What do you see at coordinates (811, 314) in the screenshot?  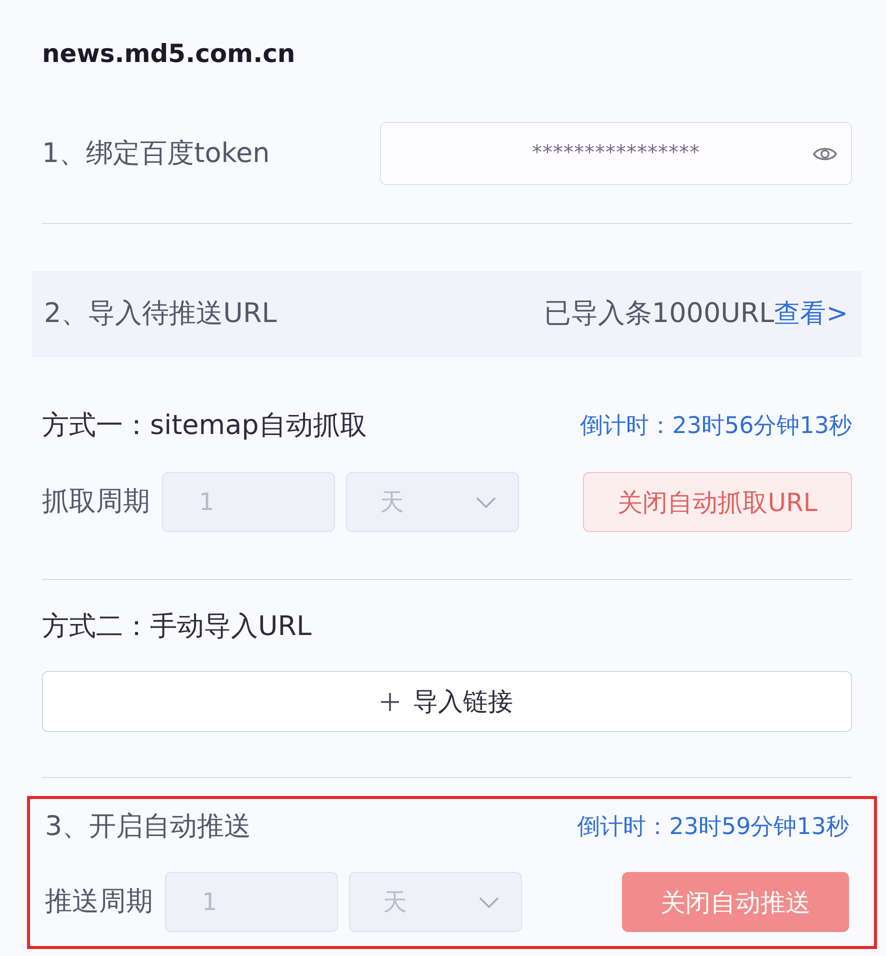 I see `view-link: 查看>` at bounding box center [811, 314].